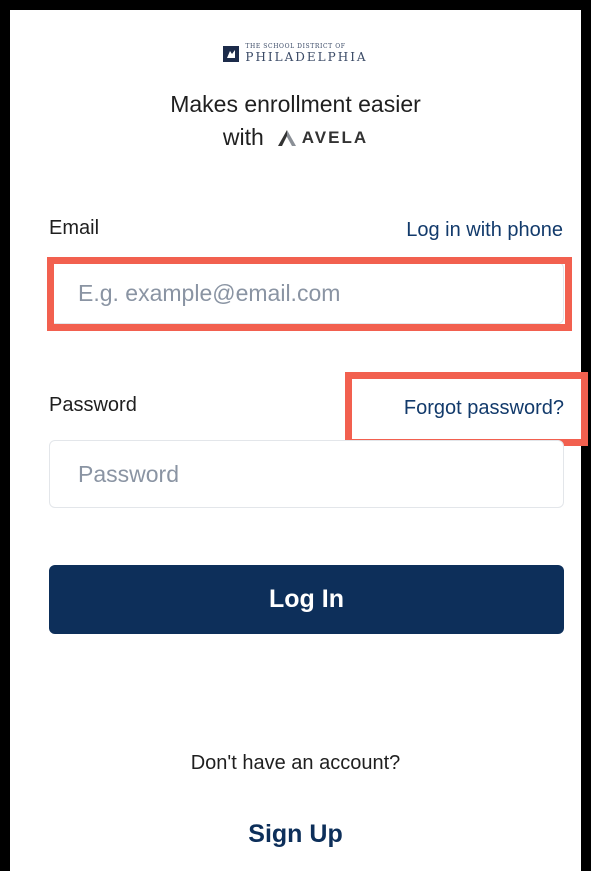  I want to click on tagline-line2: with AVELA, so click(295, 137).